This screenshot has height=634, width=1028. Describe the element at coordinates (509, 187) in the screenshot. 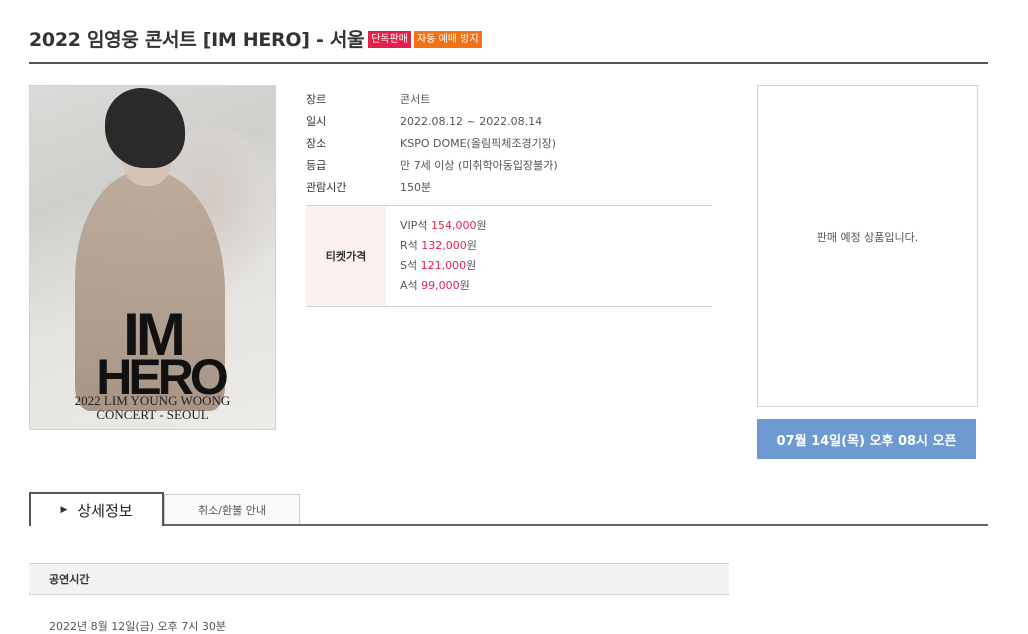

I see `info-row-duration: 관람시간 150분` at that location.